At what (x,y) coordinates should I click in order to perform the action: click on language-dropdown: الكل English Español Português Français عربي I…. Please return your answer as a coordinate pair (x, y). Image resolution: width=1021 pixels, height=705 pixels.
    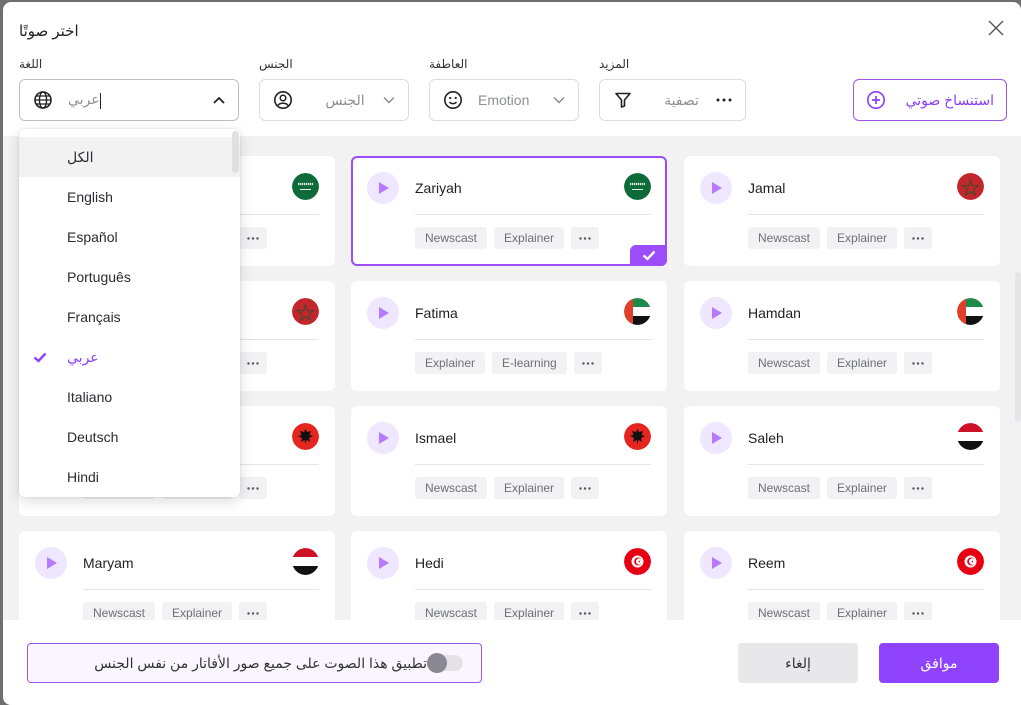
    Looking at the image, I should click on (129, 313).